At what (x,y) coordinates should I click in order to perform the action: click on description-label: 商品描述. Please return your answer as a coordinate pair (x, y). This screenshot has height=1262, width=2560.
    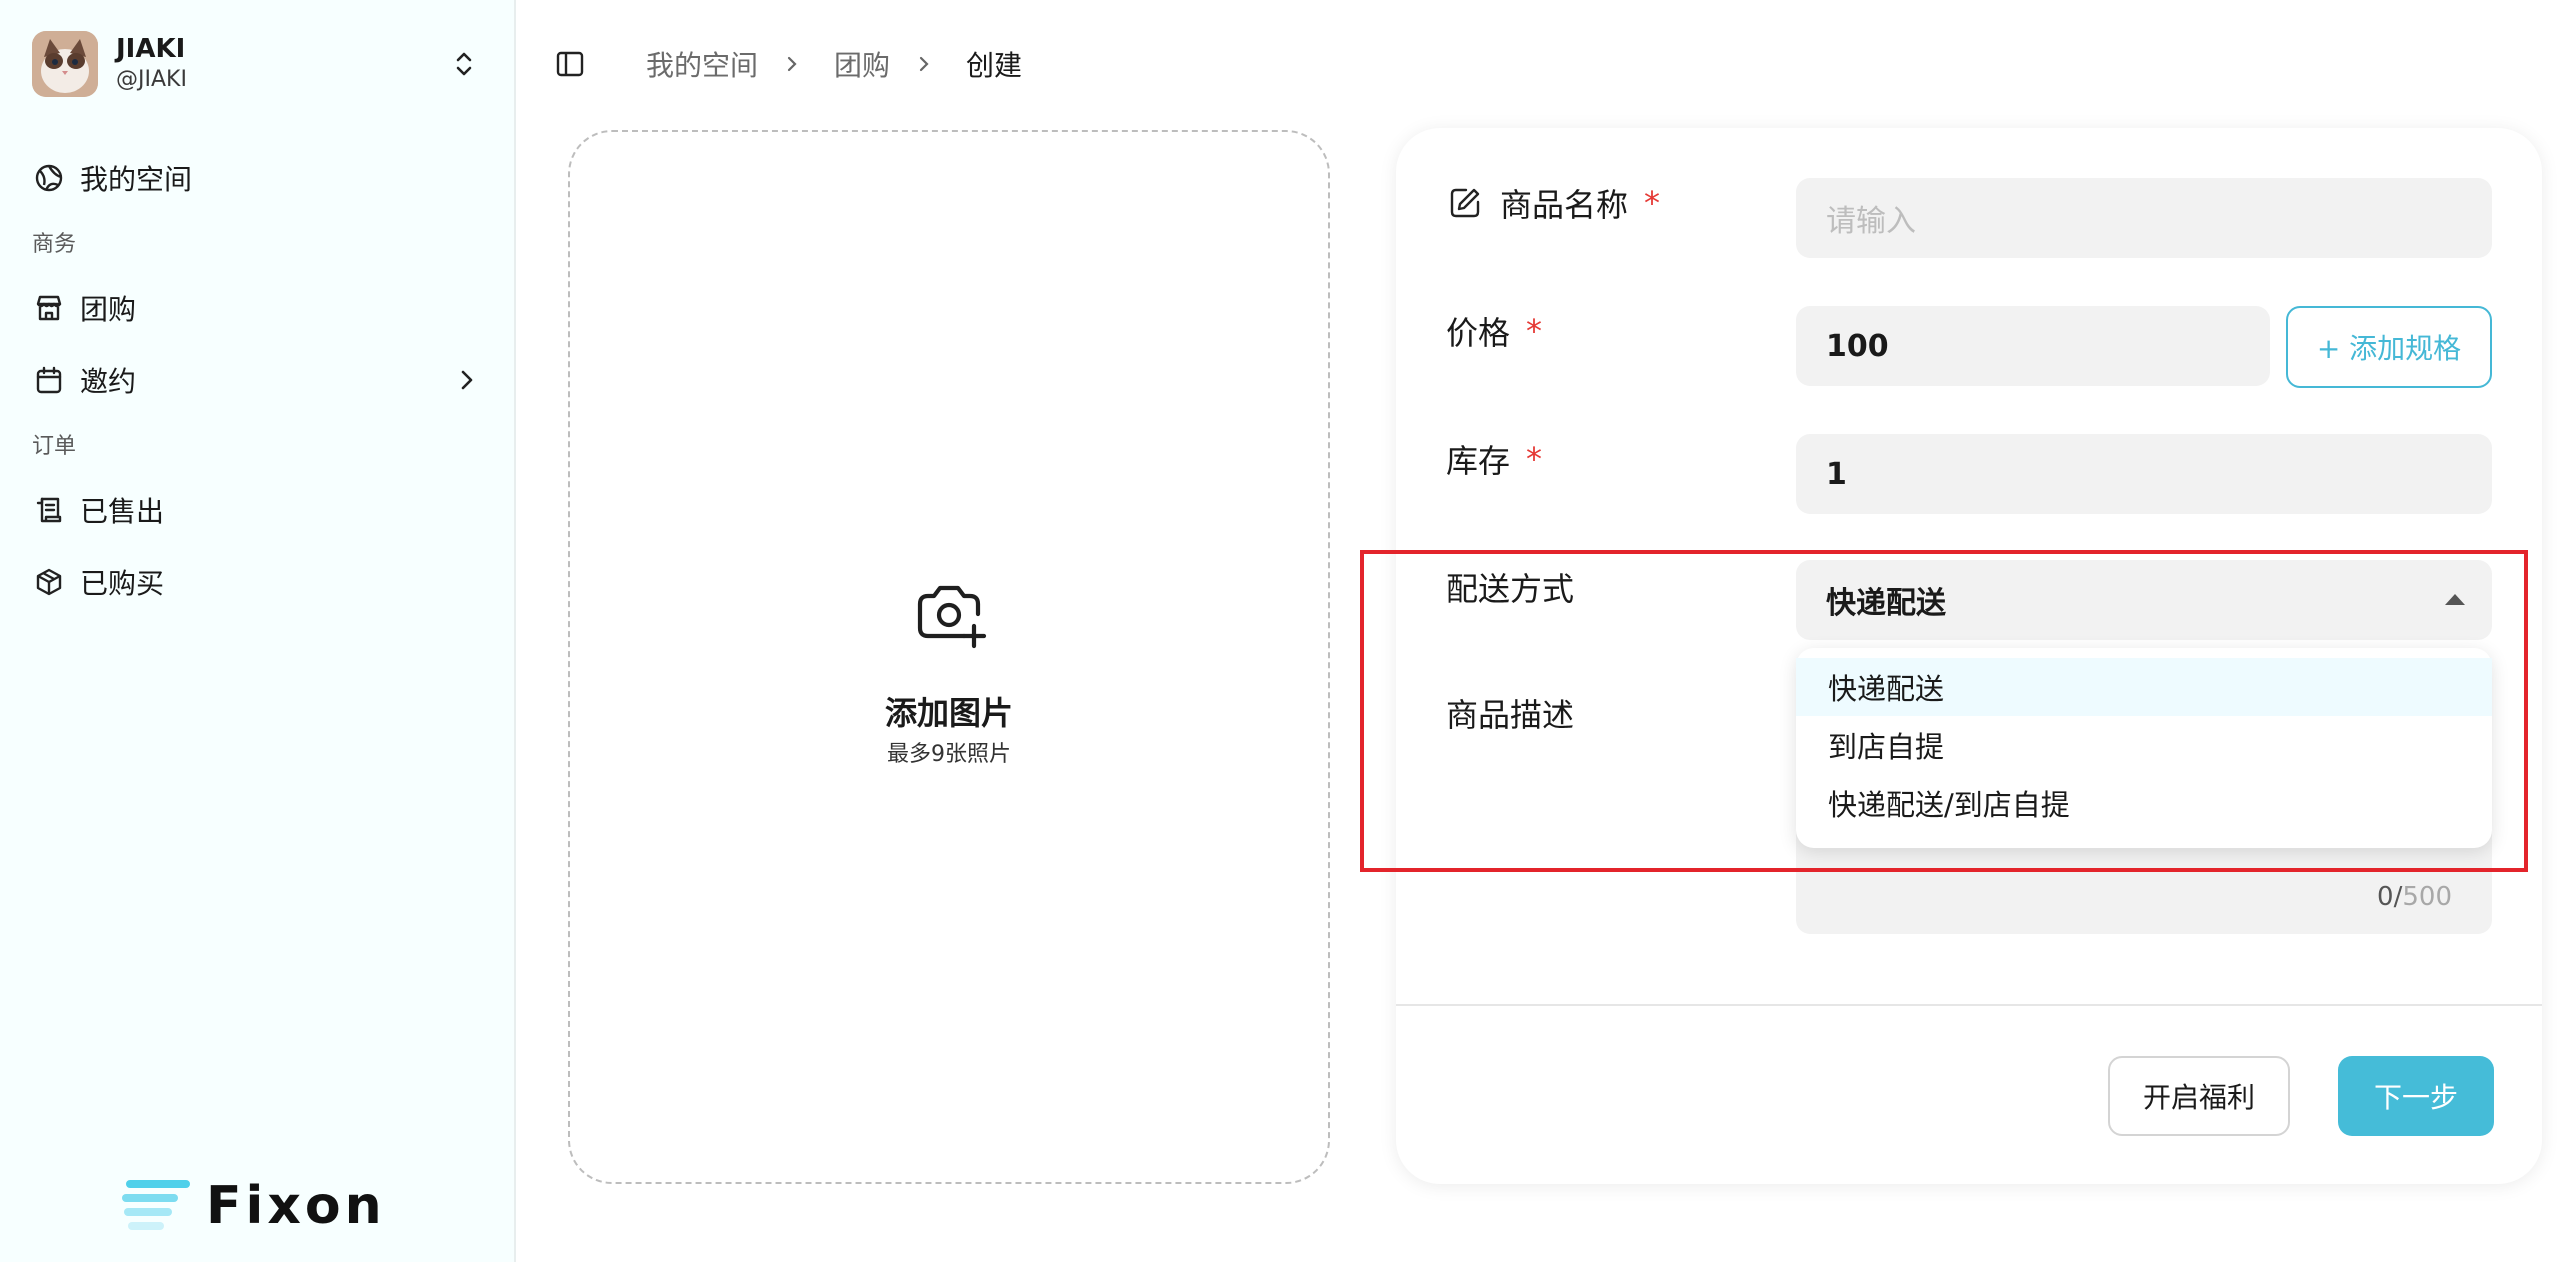
    Looking at the image, I should click on (1510, 715).